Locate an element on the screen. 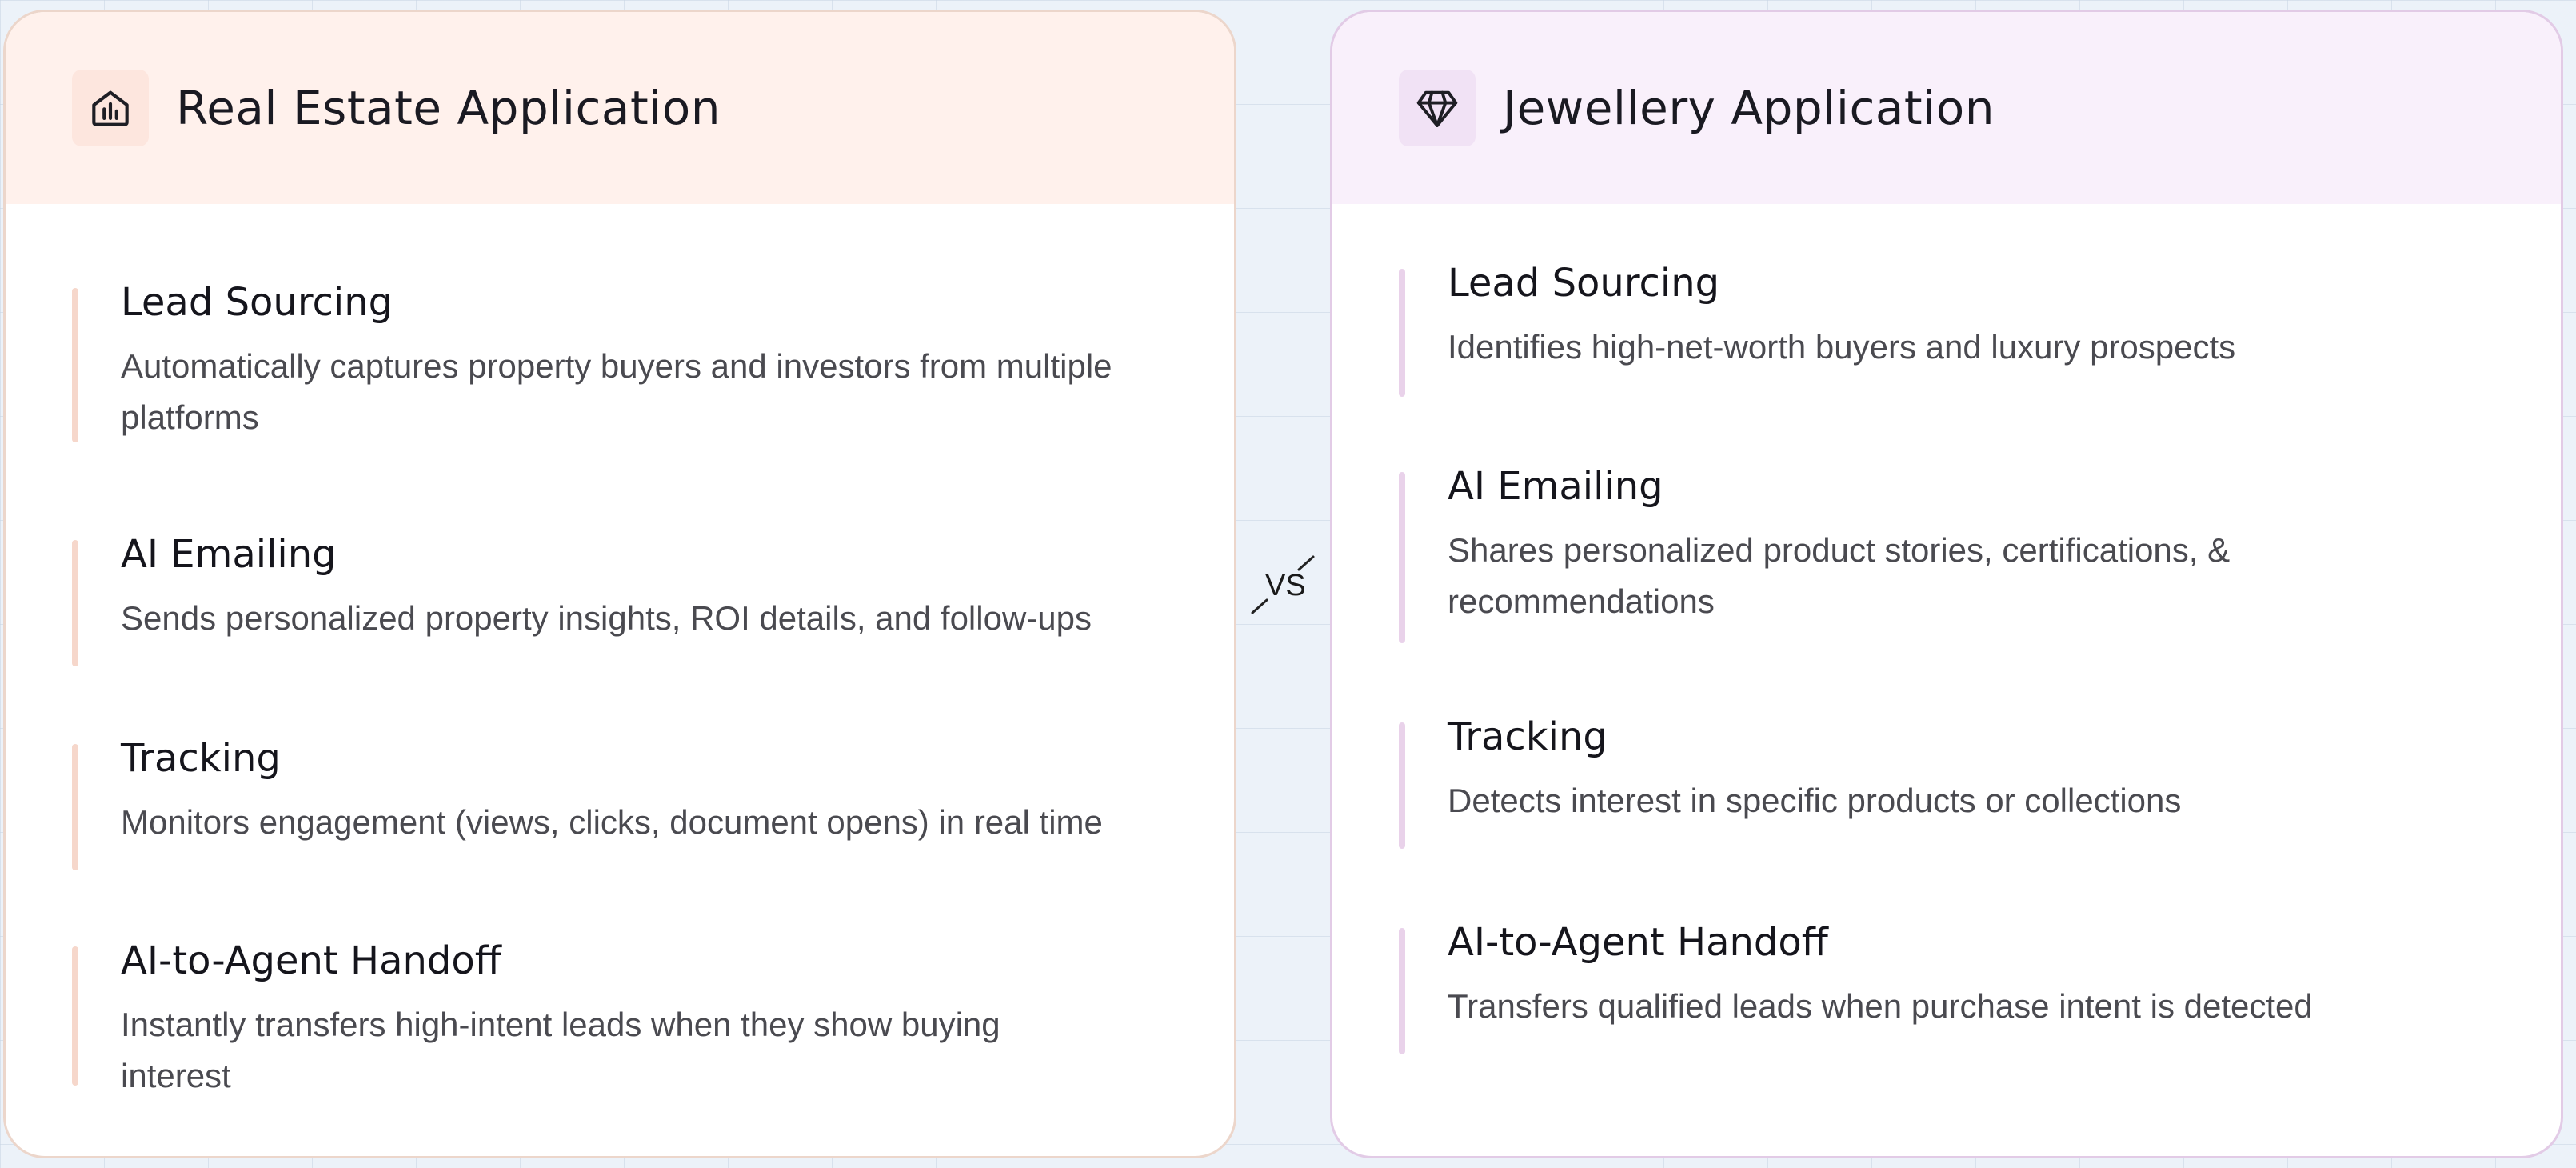 Image resolution: width=2576 pixels, height=1168 pixels. vs-separator: VS is located at coordinates (1282, 585).